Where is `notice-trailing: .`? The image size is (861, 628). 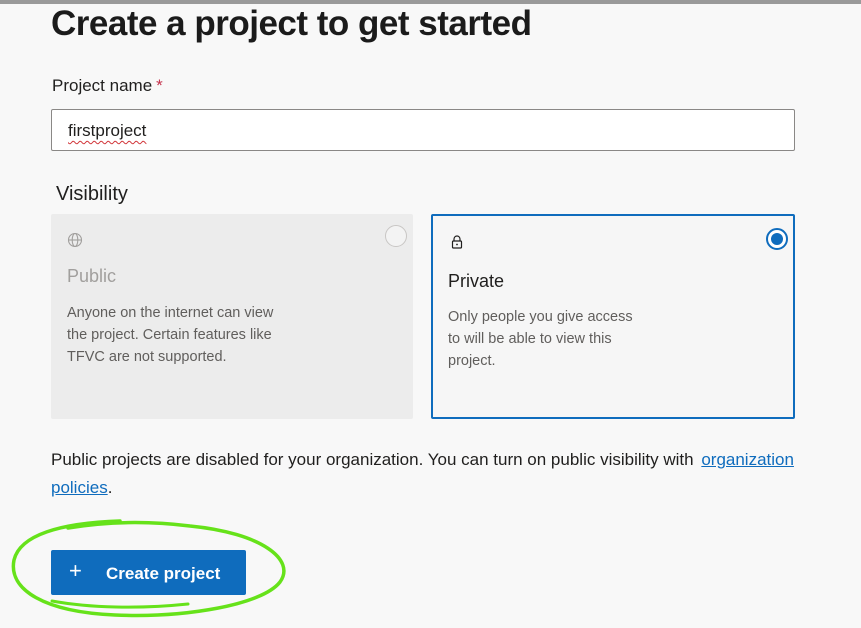 notice-trailing: . is located at coordinates (110, 487).